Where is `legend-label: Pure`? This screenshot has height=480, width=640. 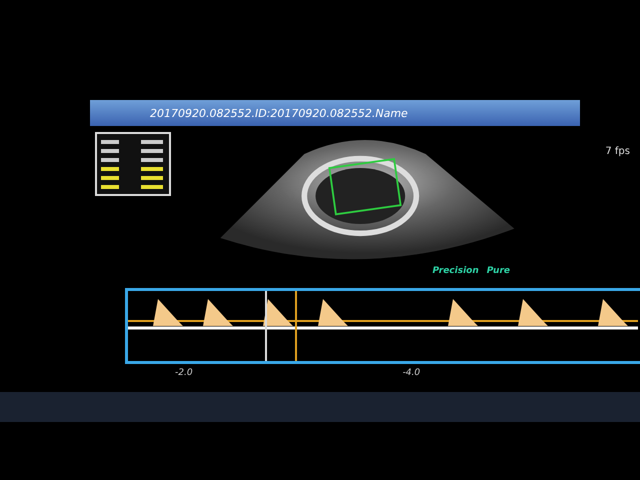
legend-label: Pure is located at coordinates (498, 271).